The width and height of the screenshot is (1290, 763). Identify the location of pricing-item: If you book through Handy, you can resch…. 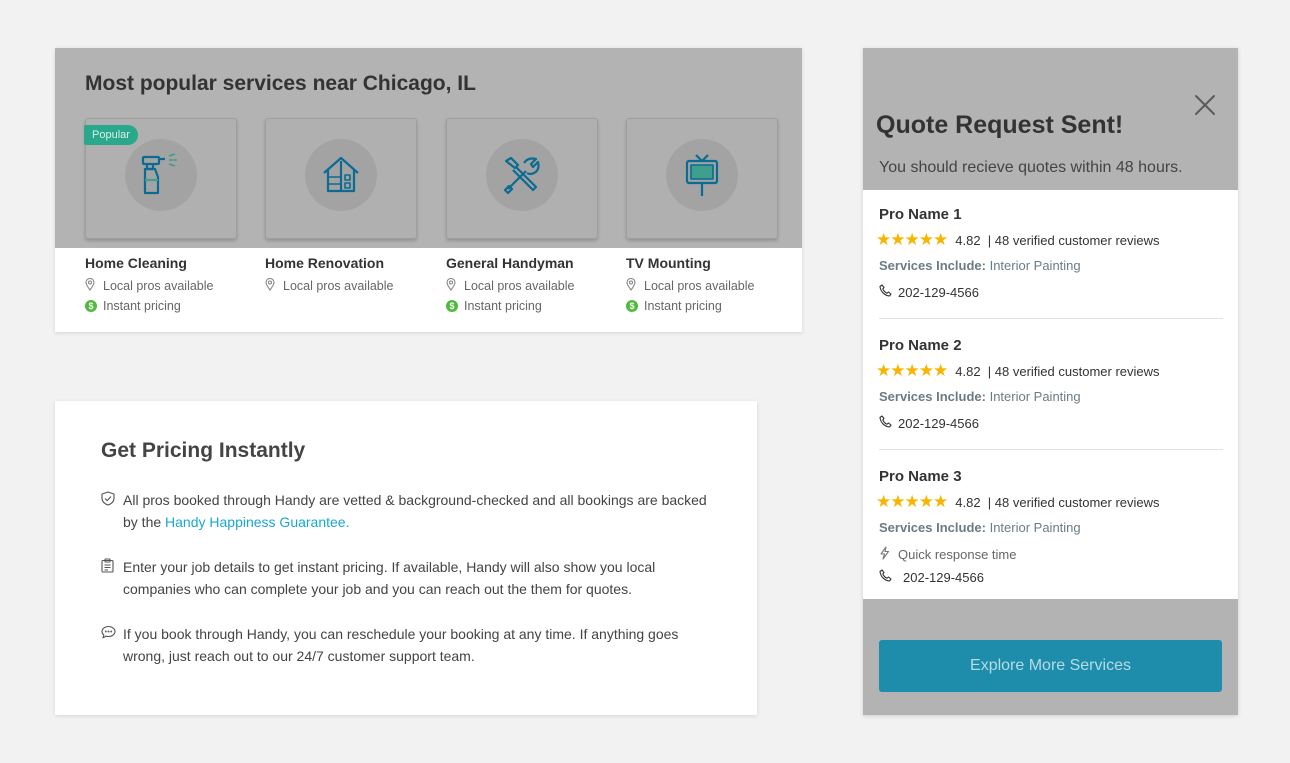
(411, 645).